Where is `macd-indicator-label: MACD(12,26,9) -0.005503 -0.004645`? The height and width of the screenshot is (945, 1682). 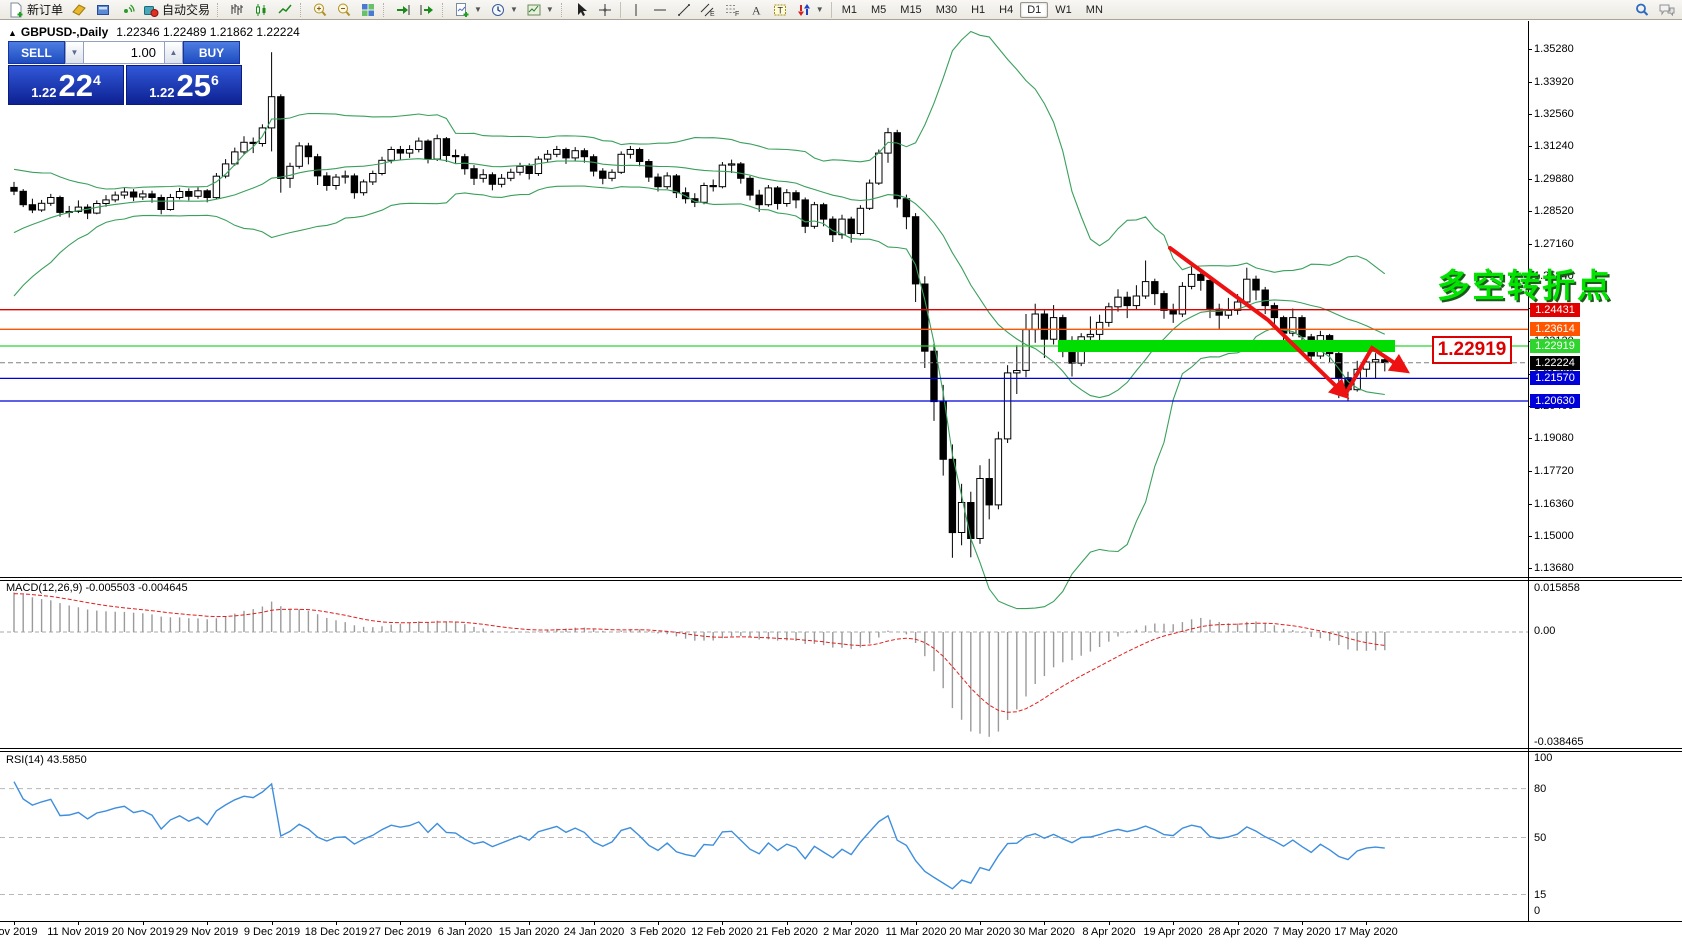
macd-indicator-label: MACD(12,26,9) -0.005503 -0.004645 is located at coordinates (97, 588).